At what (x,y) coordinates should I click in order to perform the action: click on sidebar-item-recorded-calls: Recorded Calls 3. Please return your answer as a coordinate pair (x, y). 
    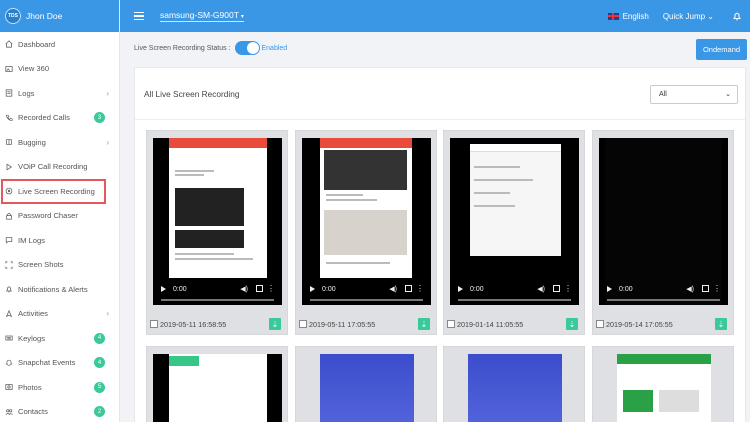
    Looking at the image, I should click on (59, 118).